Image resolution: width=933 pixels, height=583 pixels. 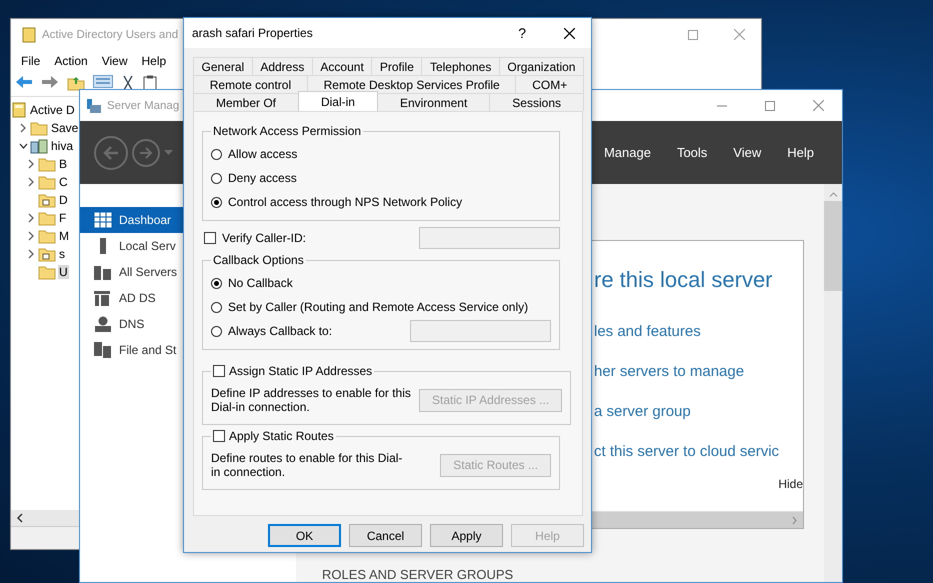 What do you see at coordinates (252, 33) in the screenshot?
I see `dialog-title: arash safari Properties` at bounding box center [252, 33].